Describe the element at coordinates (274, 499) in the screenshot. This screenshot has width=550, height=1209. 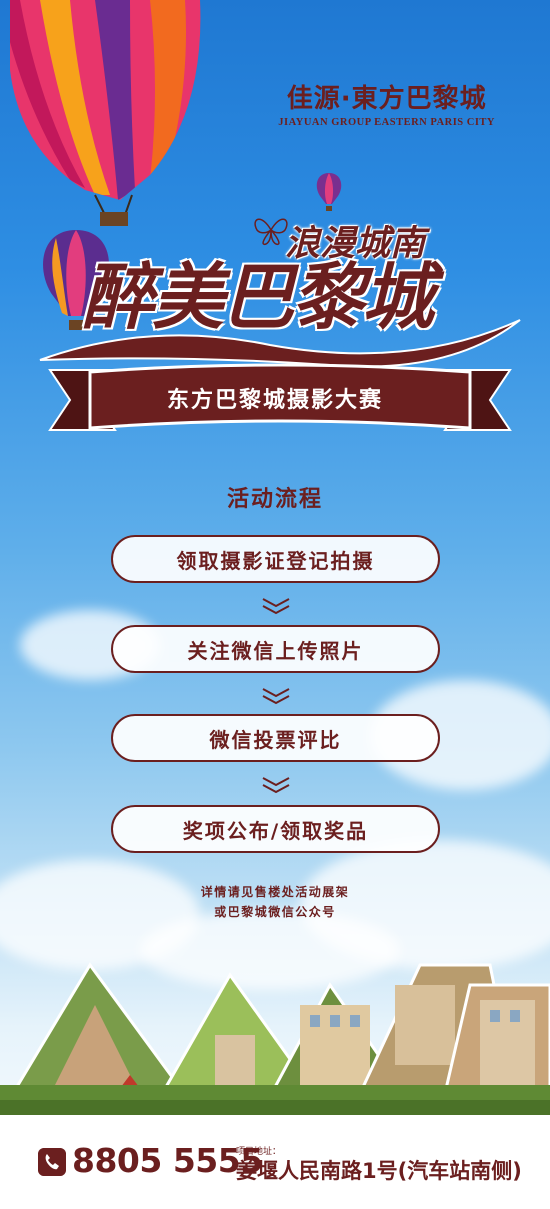
I see `process-title: 活动流程` at that location.